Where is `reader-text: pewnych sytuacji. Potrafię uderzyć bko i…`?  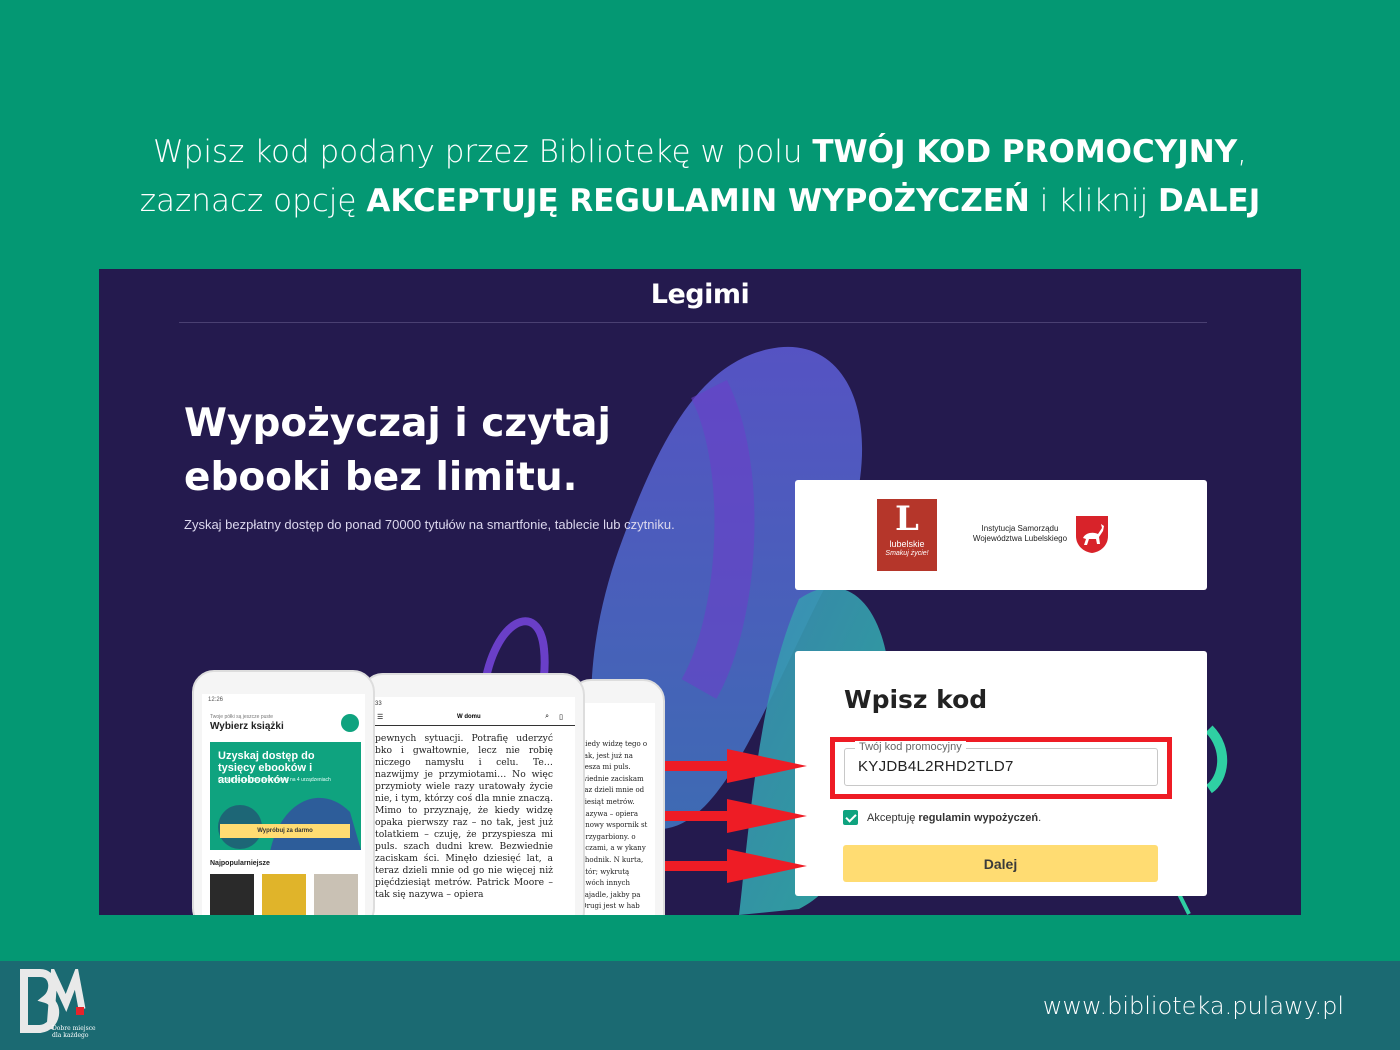
reader-text: pewnych sytuacji. Potrafię uderzyć bko i… is located at coordinates (464, 816).